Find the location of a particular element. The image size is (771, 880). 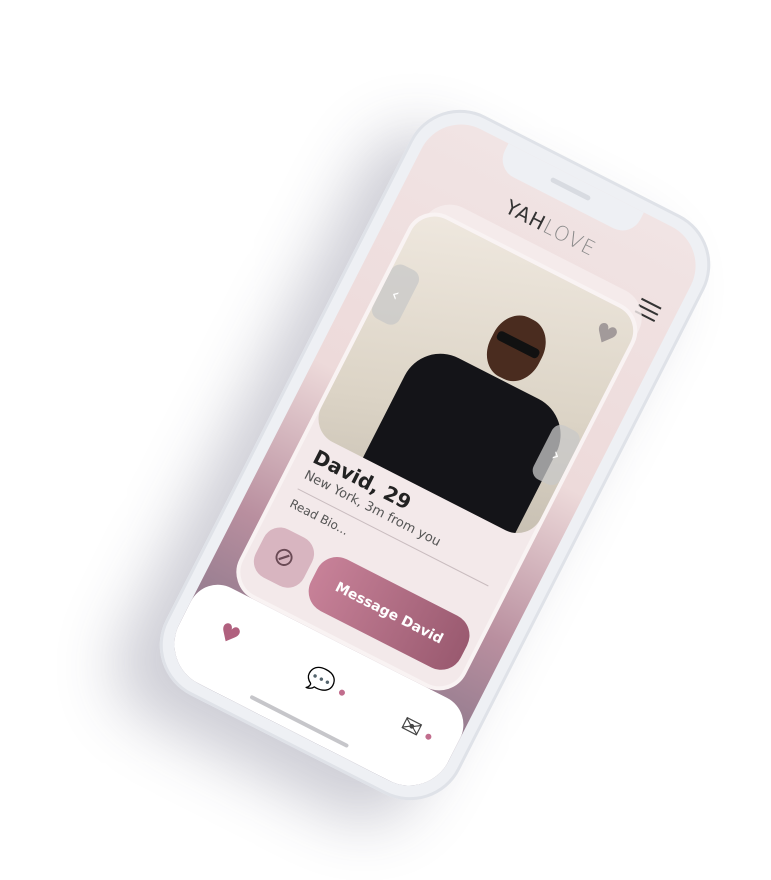

chevron-right-icon: › is located at coordinates (556, 455).